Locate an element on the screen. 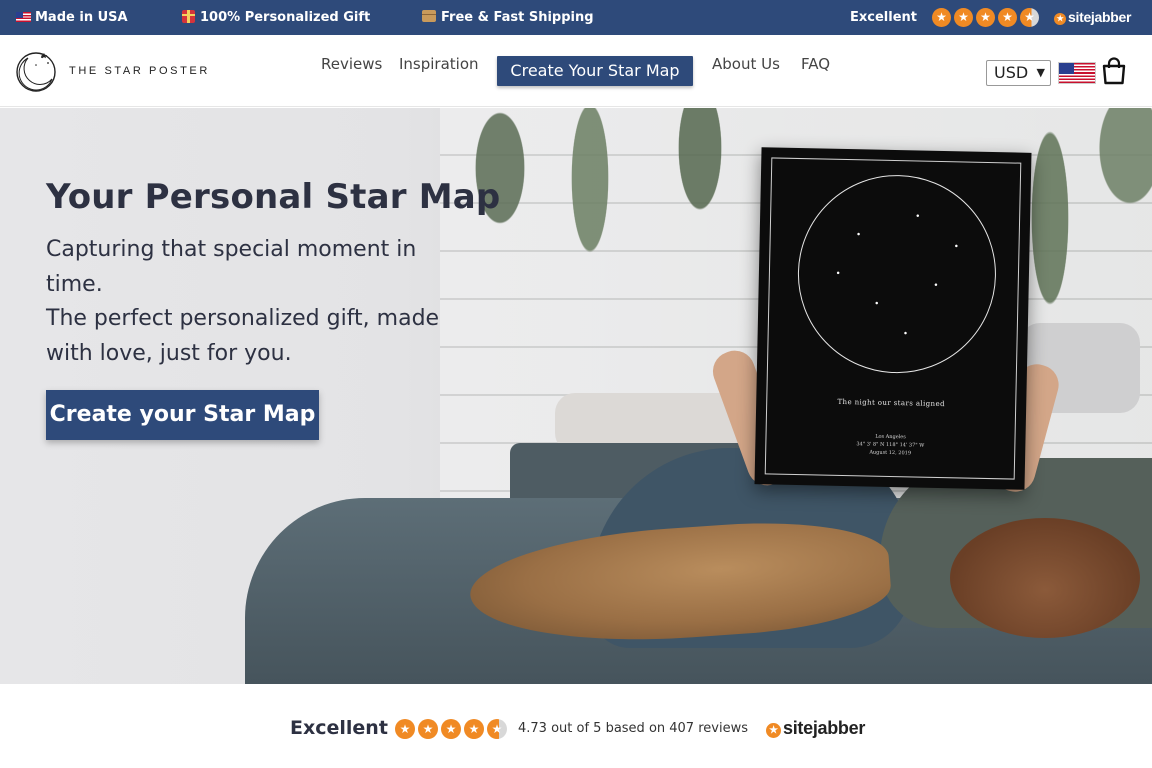 The image size is (1152, 768). nav-about-us: About Us is located at coordinates (746, 64).